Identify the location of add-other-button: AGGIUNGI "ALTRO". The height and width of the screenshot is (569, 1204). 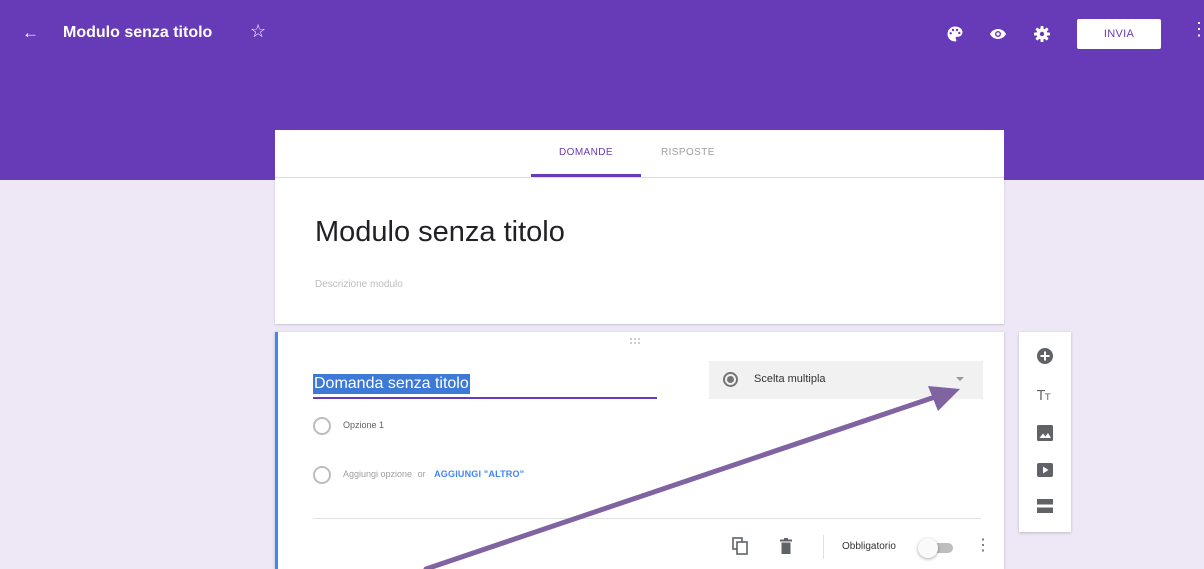
(479, 474).